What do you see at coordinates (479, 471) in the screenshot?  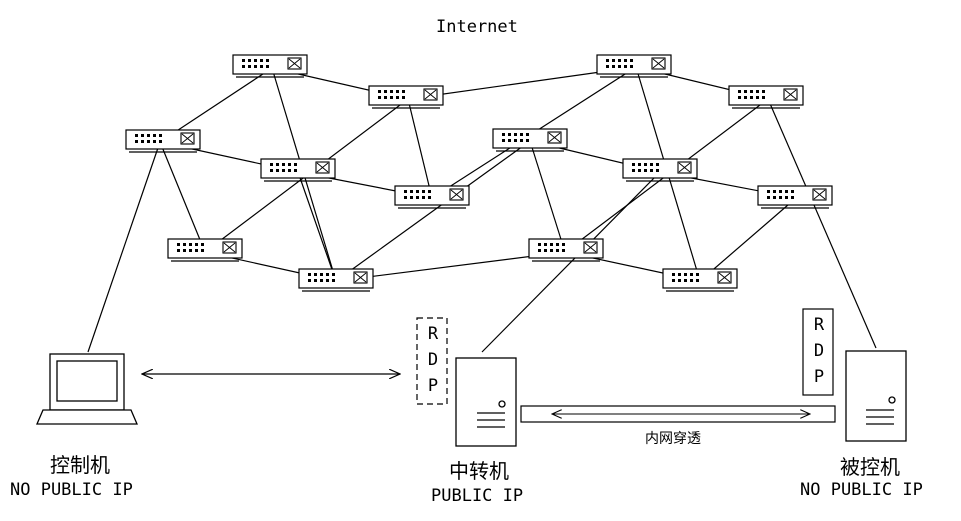 I see `relay-name: 中转机` at bounding box center [479, 471].